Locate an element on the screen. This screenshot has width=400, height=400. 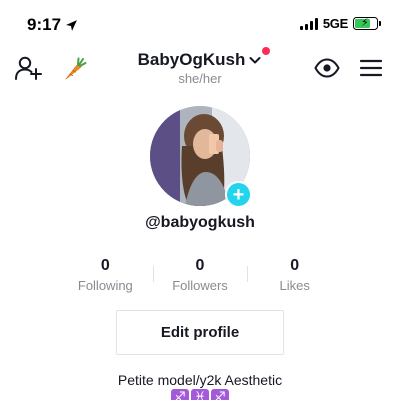
plus-icon: + is located at coordinates (238, 194).